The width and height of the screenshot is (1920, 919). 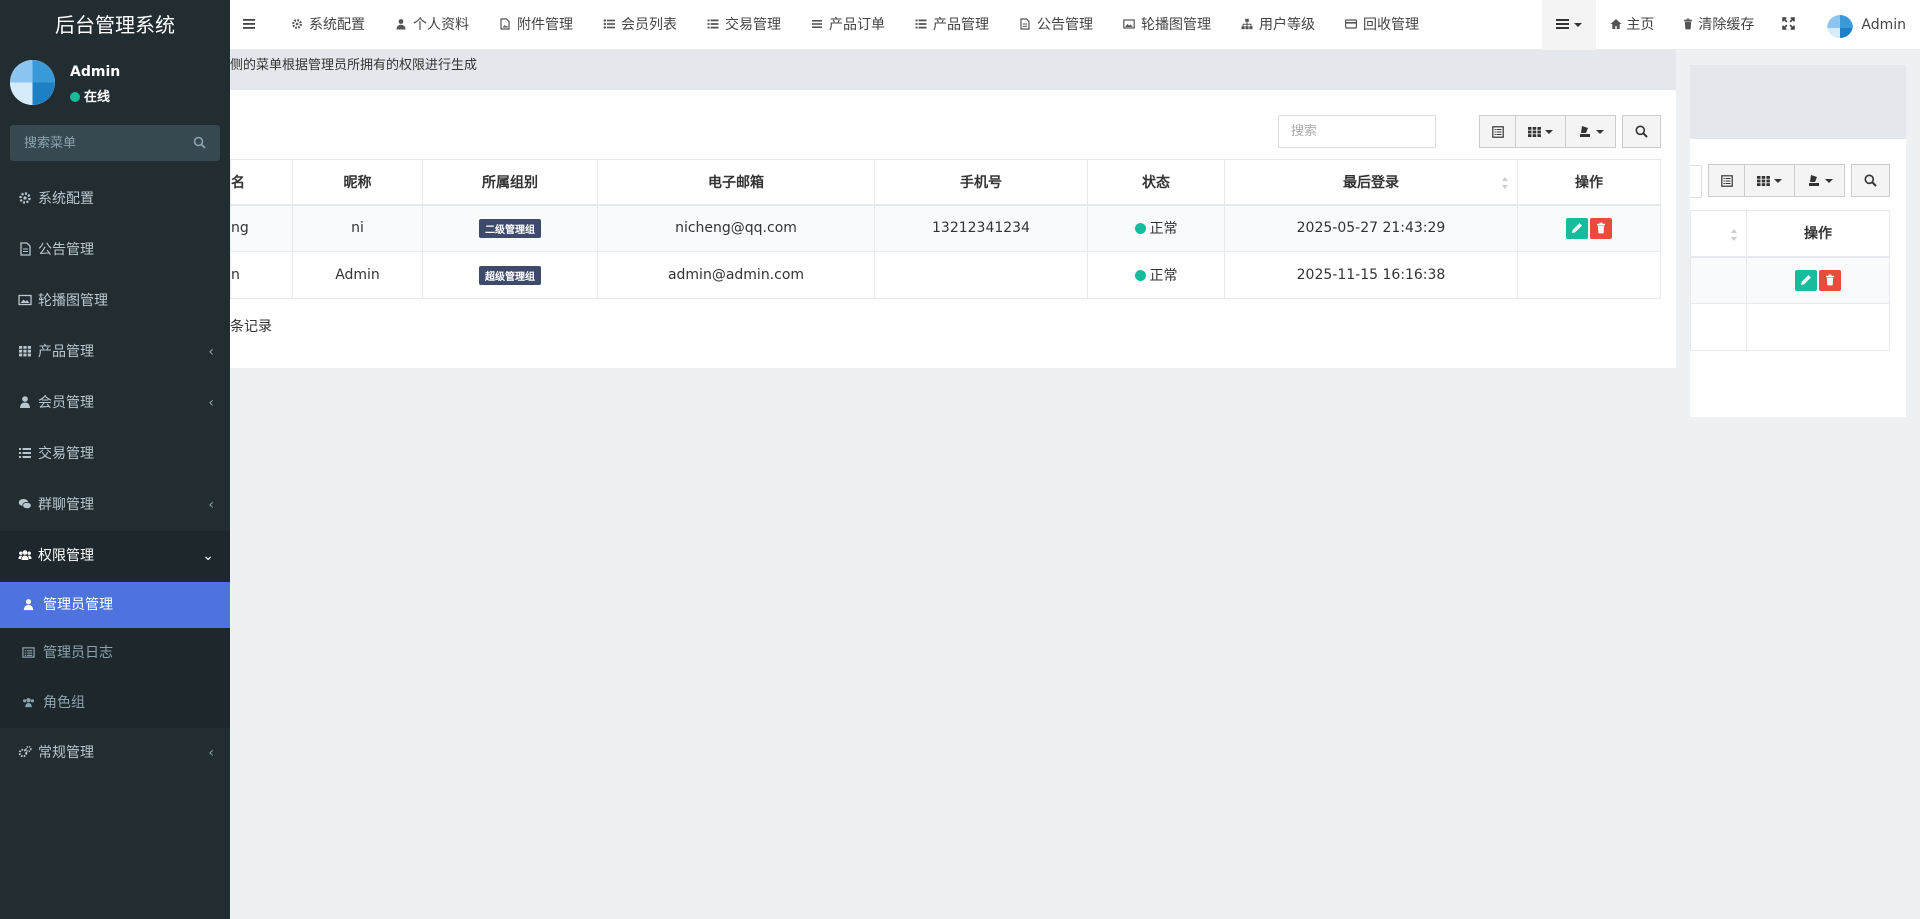 I want to click on sidebar-item-label: 交易管理, so click(x=66, y=454).